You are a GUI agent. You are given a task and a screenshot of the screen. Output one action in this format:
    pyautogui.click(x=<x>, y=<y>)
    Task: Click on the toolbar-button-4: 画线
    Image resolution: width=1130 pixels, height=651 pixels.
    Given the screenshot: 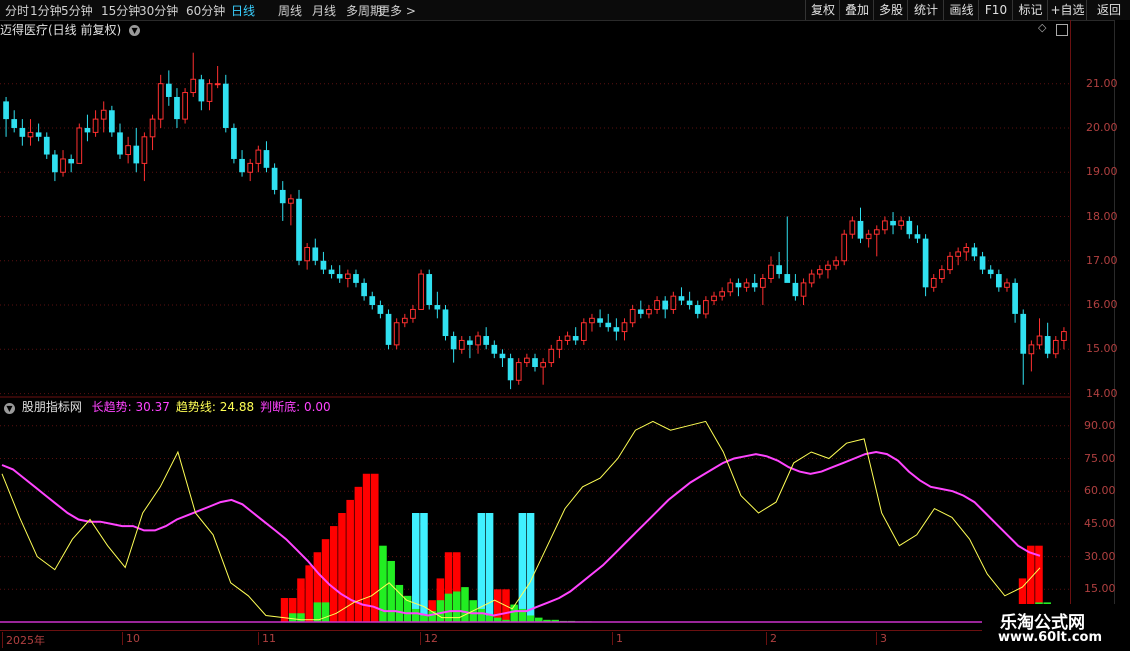 What is the action you would take?
    pyautogui.click(x=961, y=10)
    